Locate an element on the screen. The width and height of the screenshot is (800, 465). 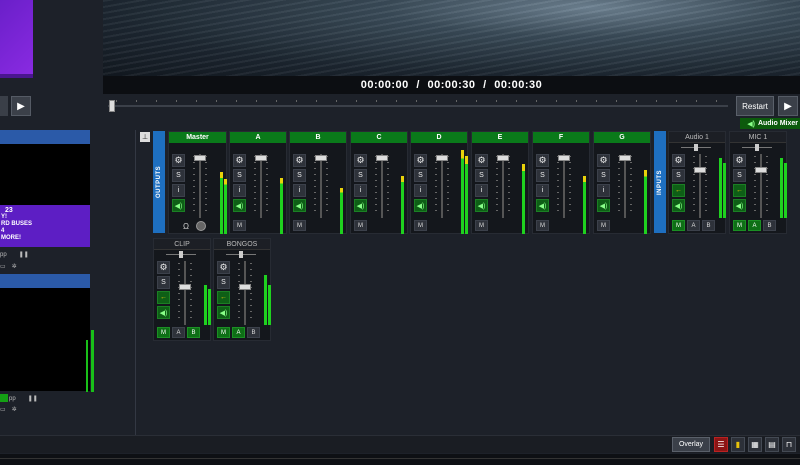
levels-icon: ▮ is located at coordinates (738, 444).